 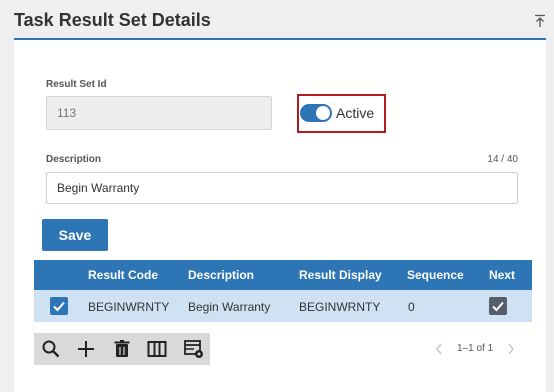 What do you see at coordinates (112, 20) in the screenshot?
I see `page-title: Task Result Set Details` at bounding box center [112, 20].